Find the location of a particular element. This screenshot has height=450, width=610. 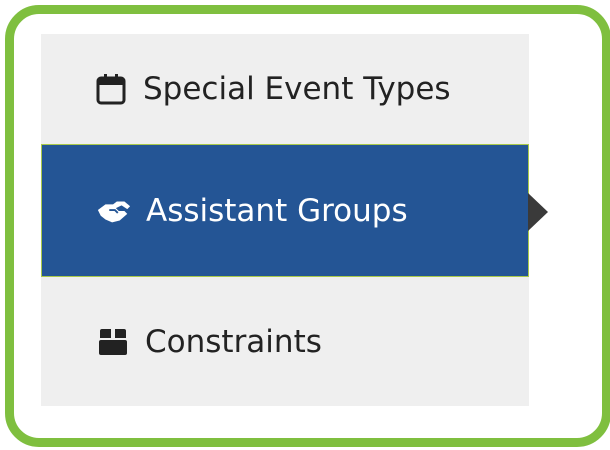

active-pointer-arrow is located at coordinates (538, 212).